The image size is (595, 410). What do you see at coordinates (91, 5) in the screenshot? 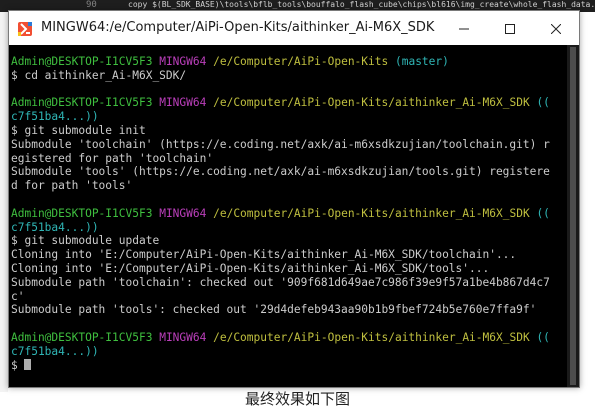
I see `editor-line-number: 90` at bounding box center [91, 5].